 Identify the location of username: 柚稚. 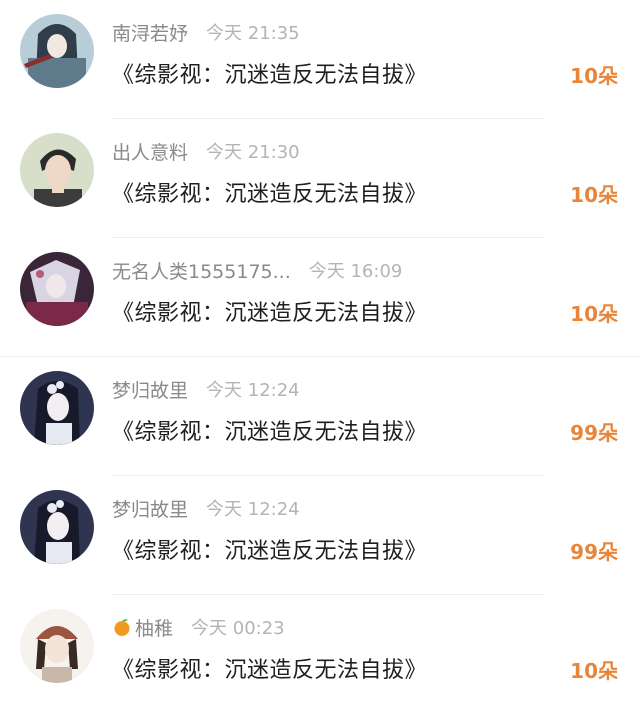
(154, 627).